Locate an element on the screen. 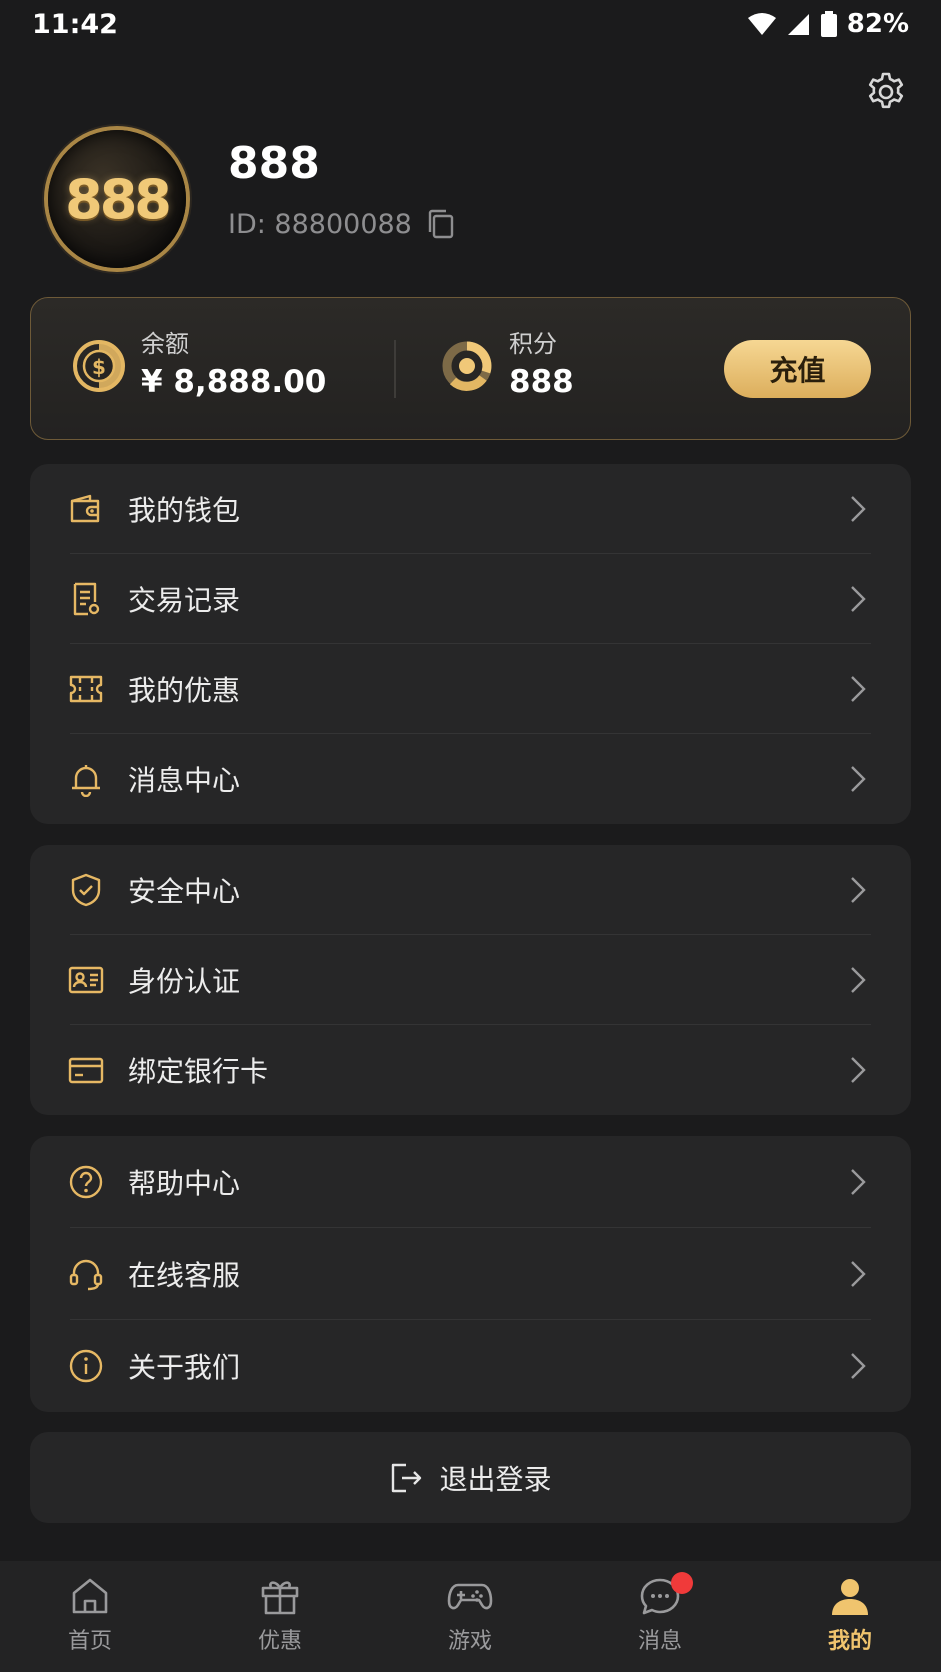  menu-label: 我的优惠 is located at coordinates (184, 690).